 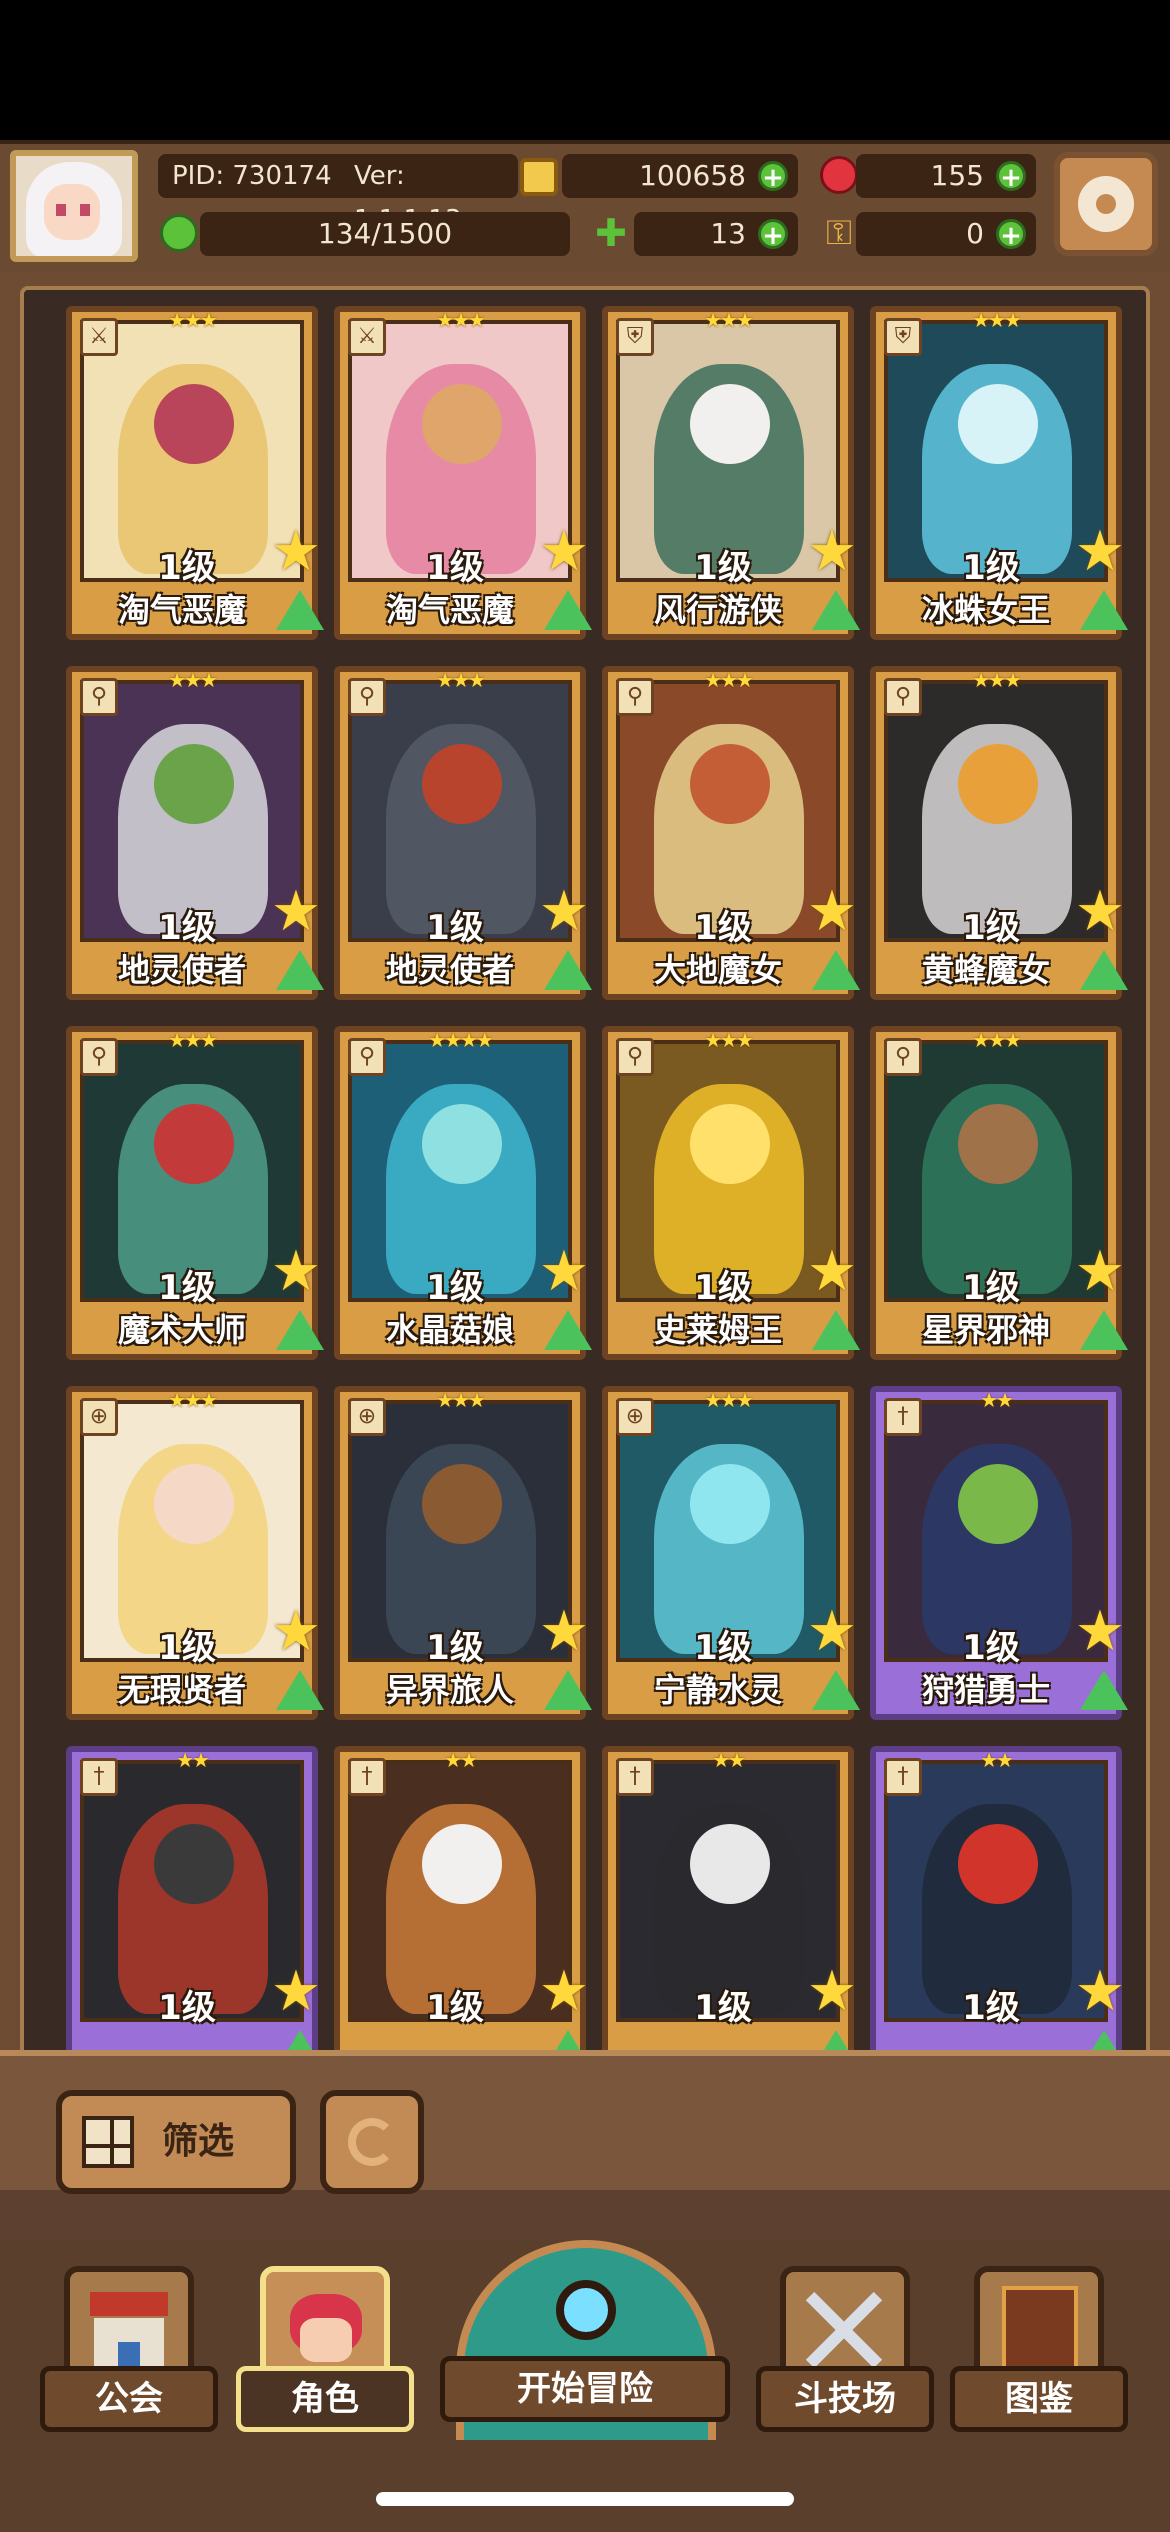 What do you see at coordinates (773, 234) in the screenshot?
I see `add-clover-plus-icon: +` at bounding box center [773, 234].